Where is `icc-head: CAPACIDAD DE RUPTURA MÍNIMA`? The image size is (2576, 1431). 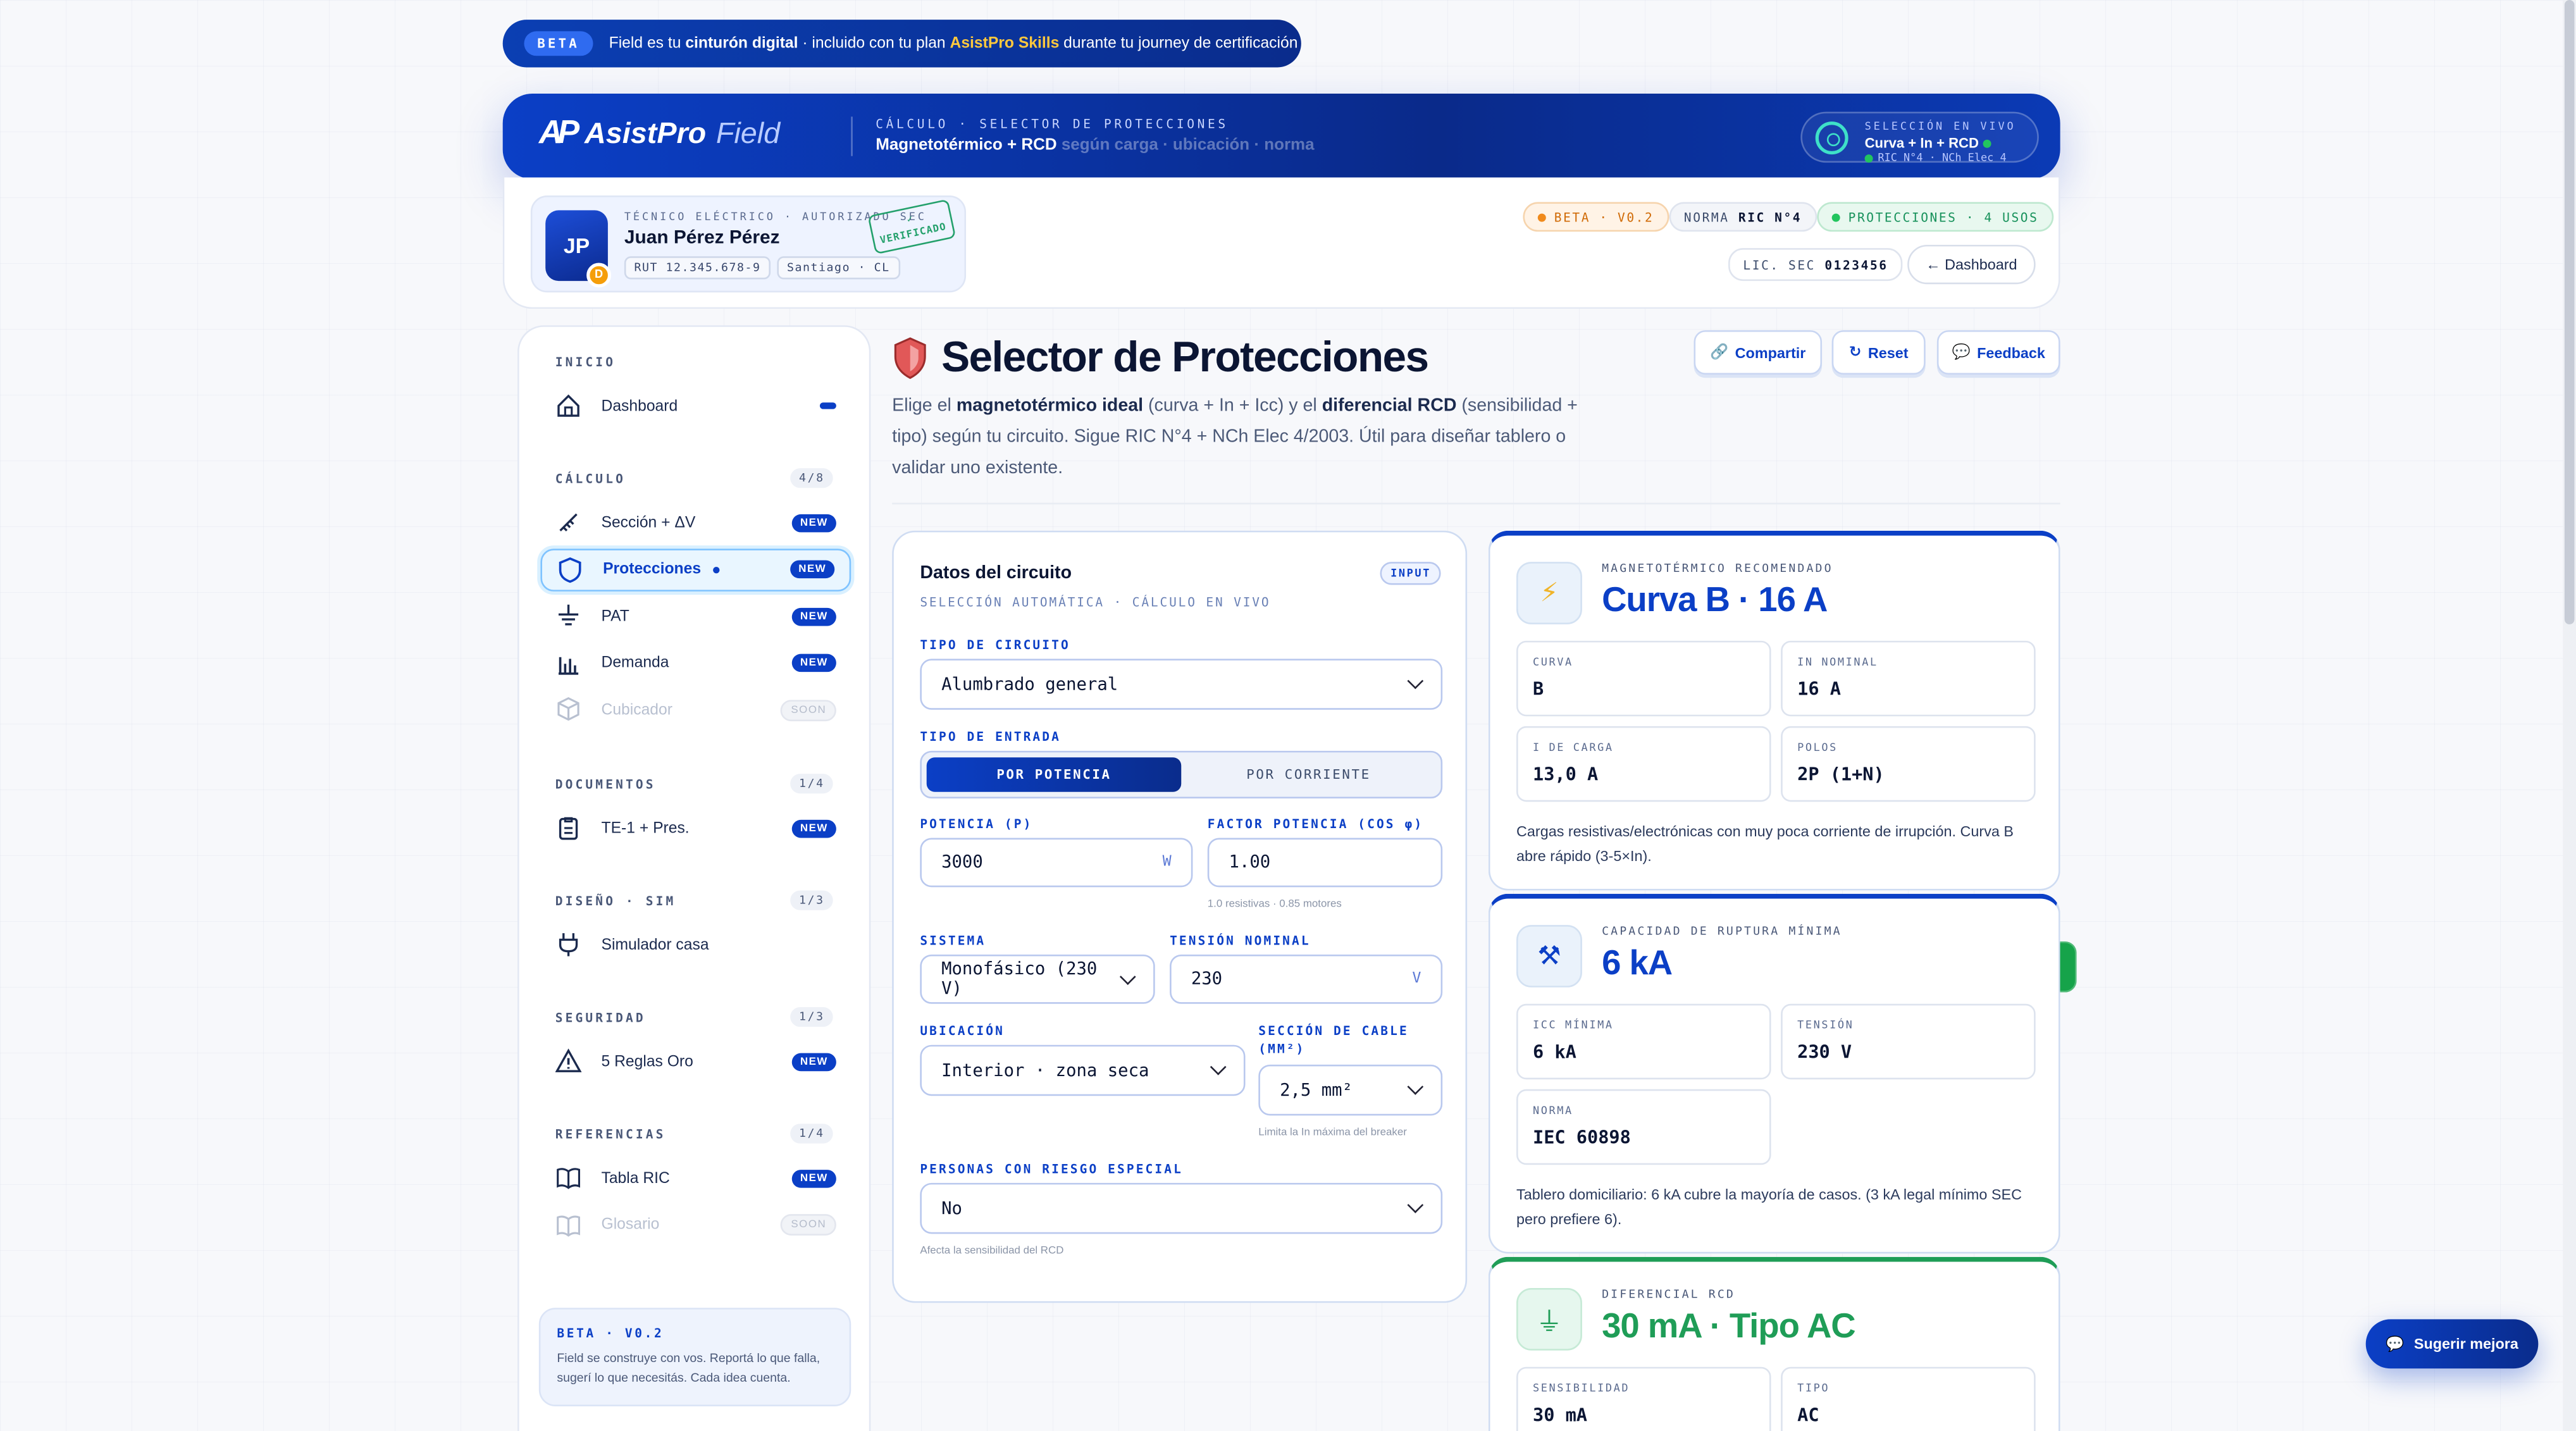 icc-head: CAPACIDAD DE RUPTURA MÍNIMA is located at coordinates (1722, 931).